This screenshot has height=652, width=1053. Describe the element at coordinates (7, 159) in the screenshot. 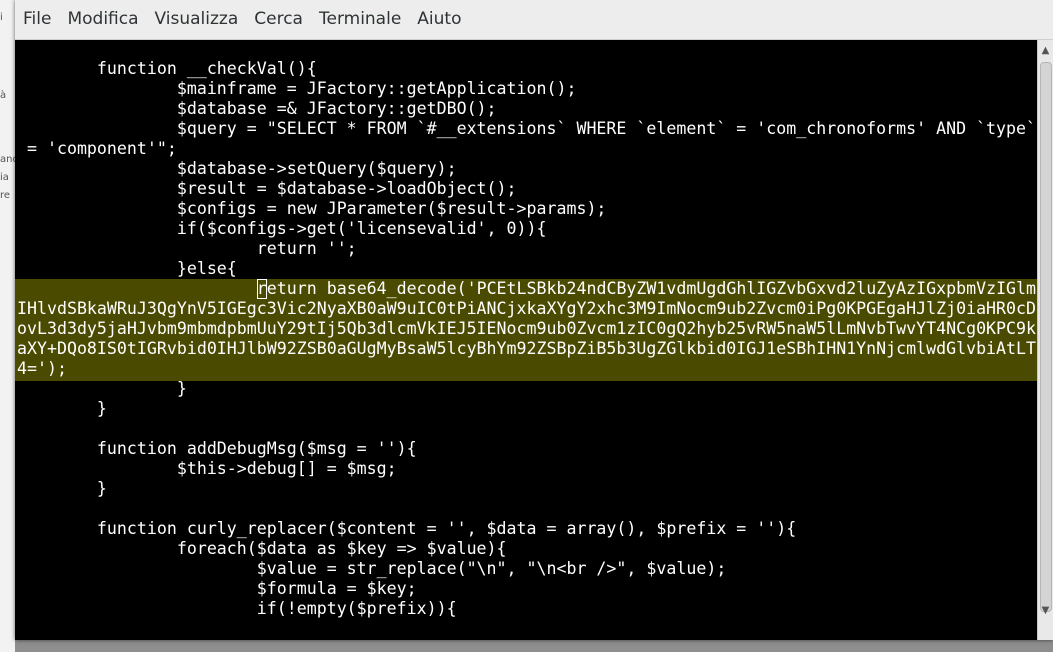

I see `bg-text-fragment: and` at that location.